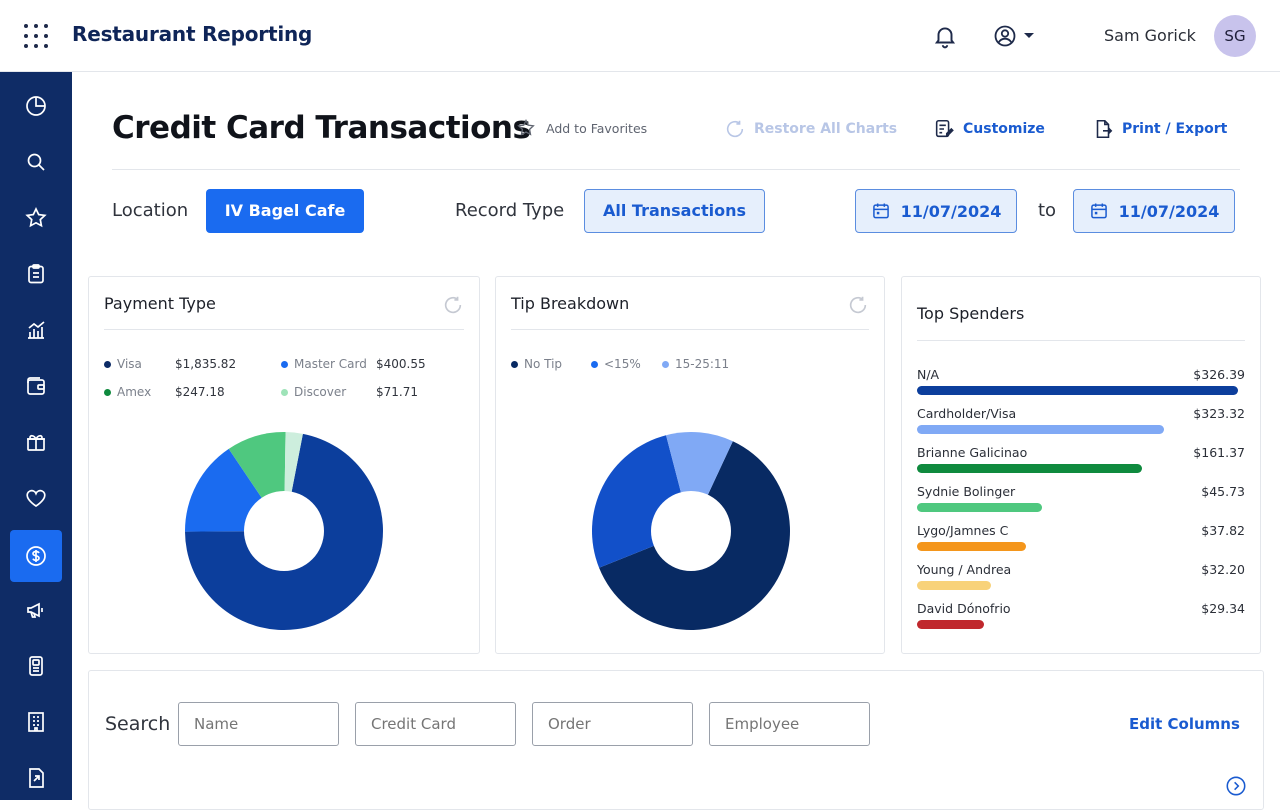  Describe the element at coordinates (964, 608) in the screenshot. I see `spender-name: David Dónofrio` at that location.